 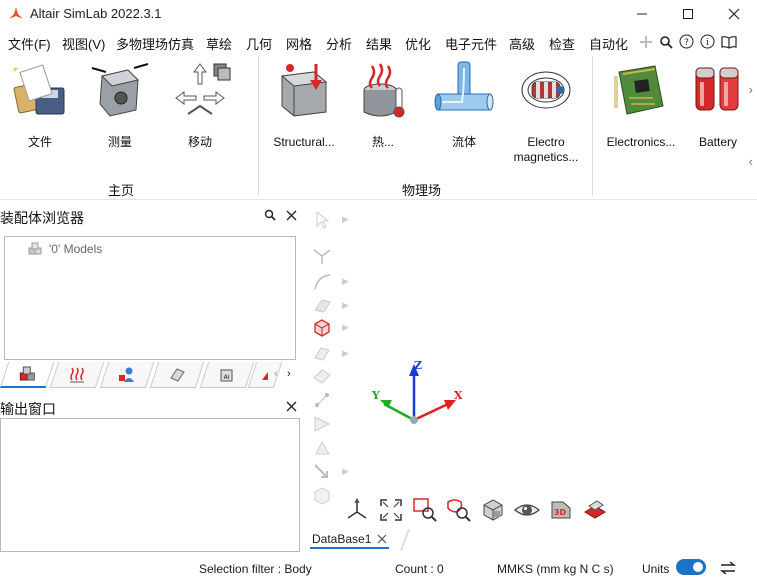 What do you see at coordinates (203, 89) in the screenshot?
I see `move-icon` at bounding box center [203, 89].